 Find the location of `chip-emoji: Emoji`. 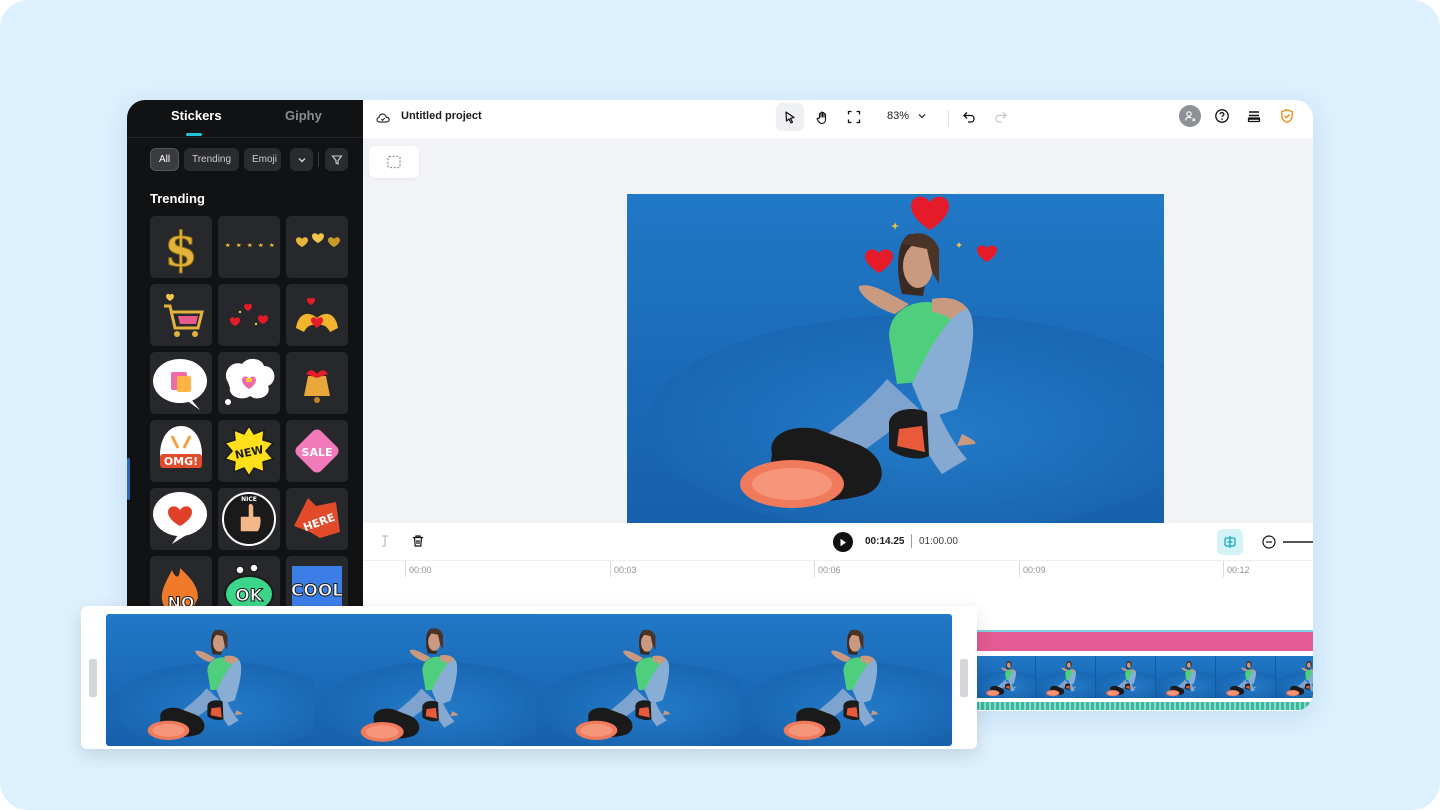

chip-emoji: Emoji is located at coordinates (262, 159).